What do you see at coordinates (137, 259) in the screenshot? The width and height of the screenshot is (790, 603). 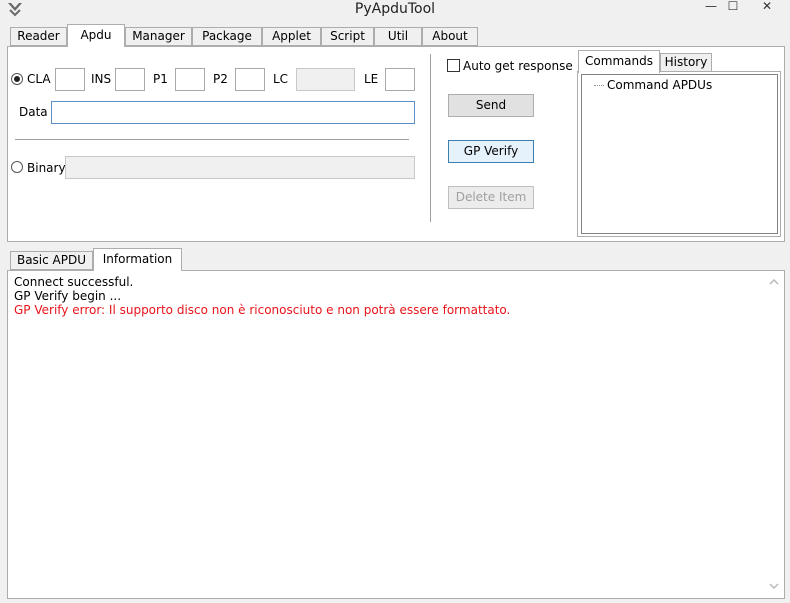 I see `tab-information: Information` at bounding box center [137, 259].